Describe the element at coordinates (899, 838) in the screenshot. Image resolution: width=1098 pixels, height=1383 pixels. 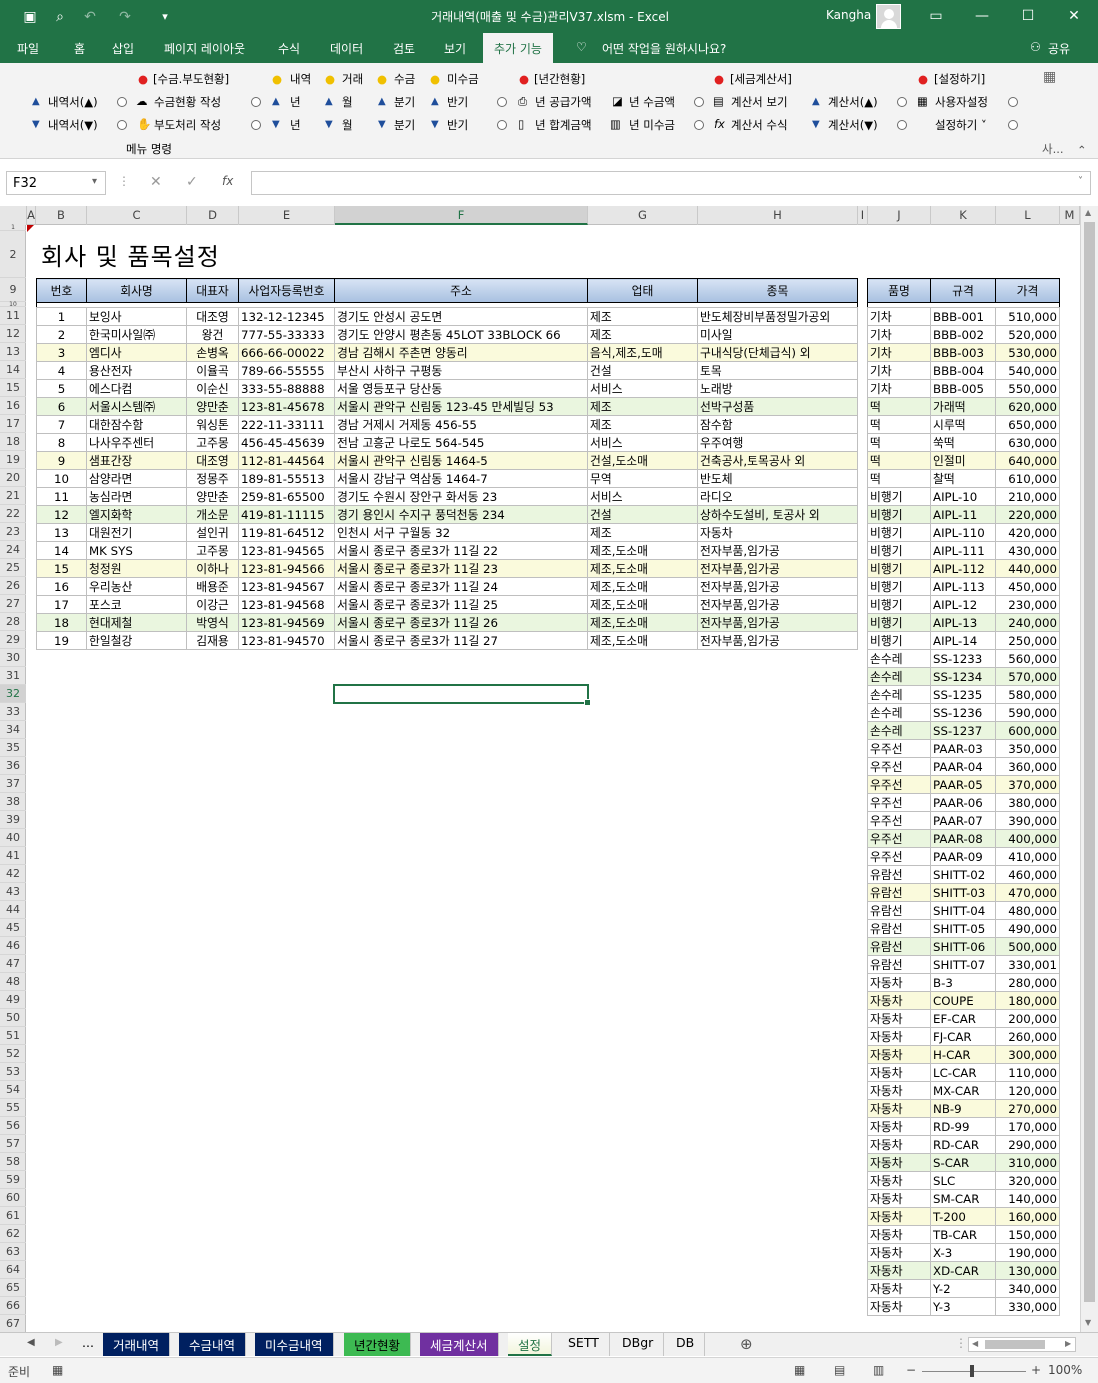
I see `table-cell: 우주선` at that location.